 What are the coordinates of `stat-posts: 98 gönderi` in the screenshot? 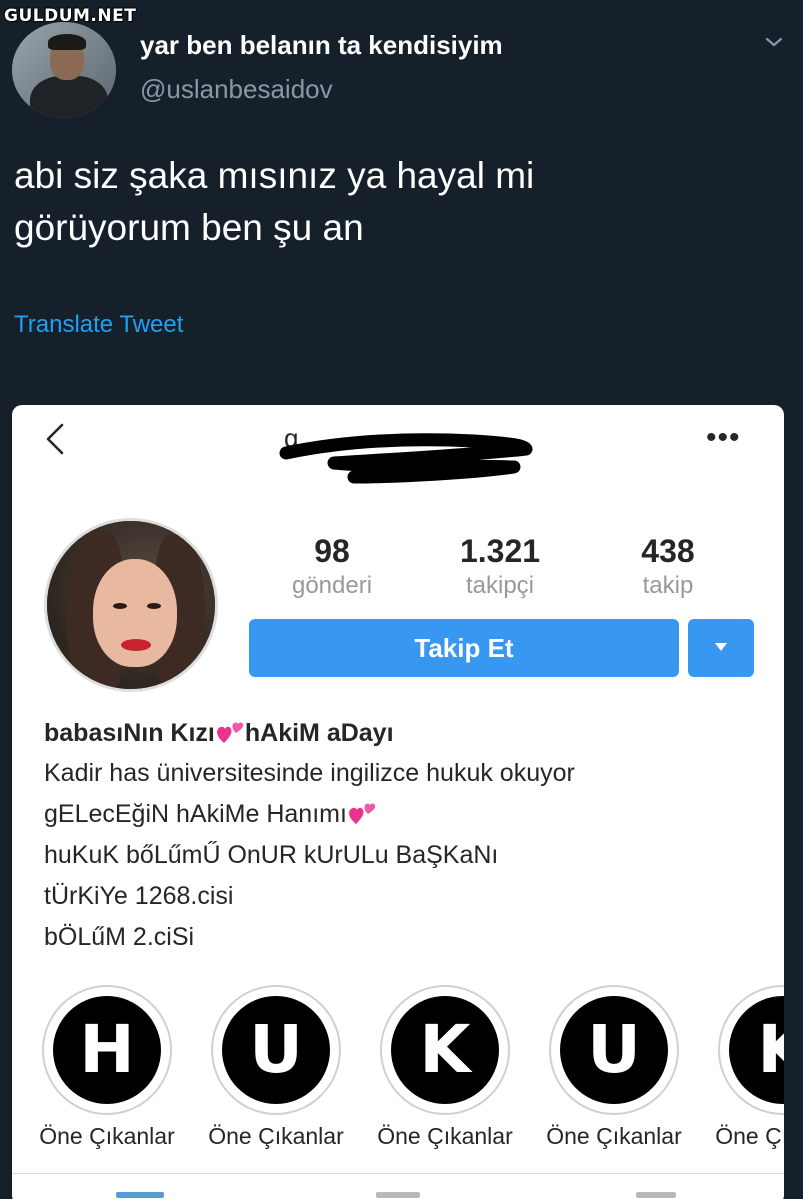 It's located at (332, 568).